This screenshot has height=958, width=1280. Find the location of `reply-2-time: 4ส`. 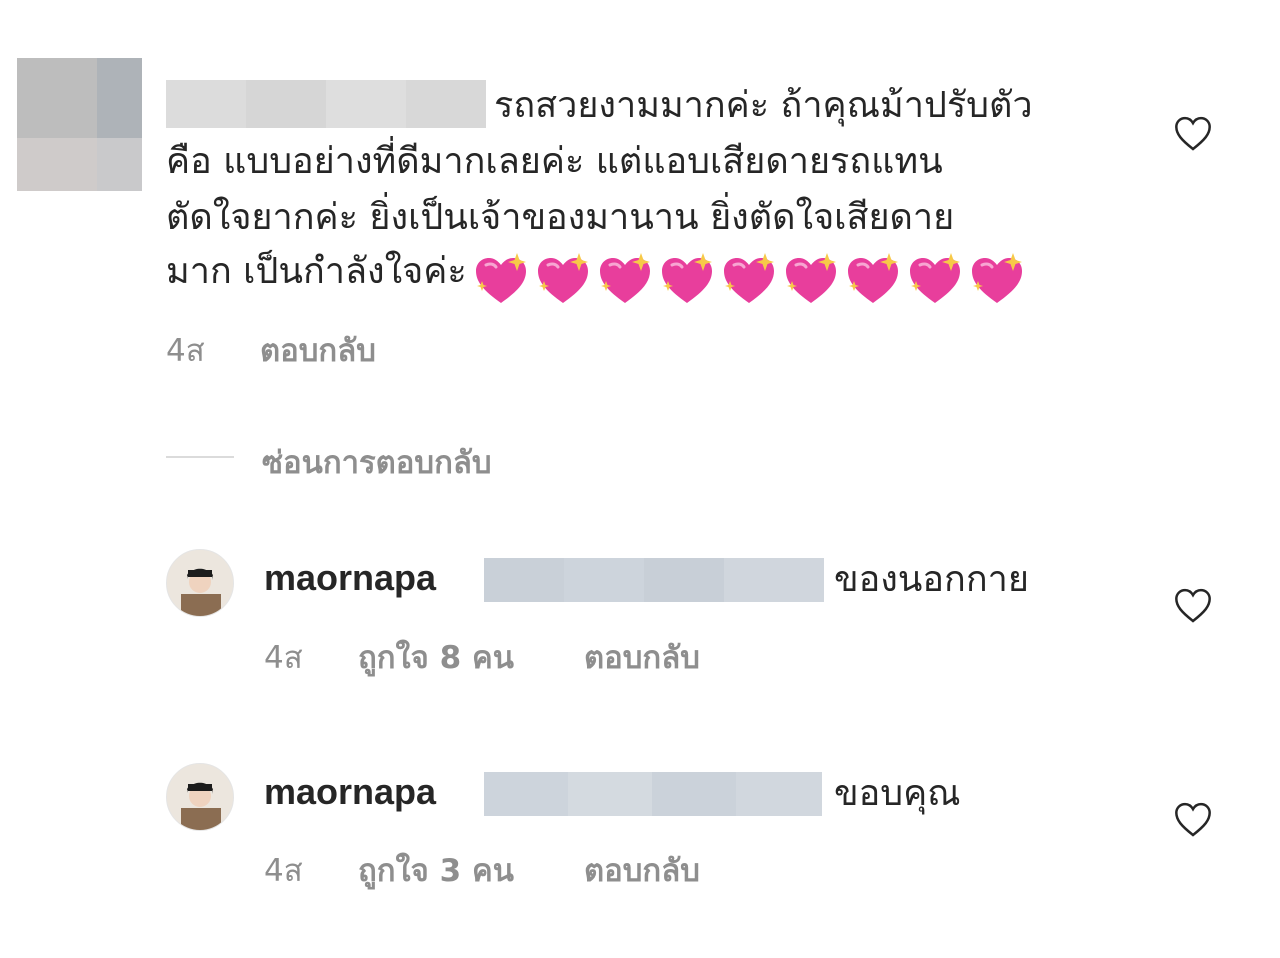

reply-2-time: 4ส is located at coordinates (283, 871).